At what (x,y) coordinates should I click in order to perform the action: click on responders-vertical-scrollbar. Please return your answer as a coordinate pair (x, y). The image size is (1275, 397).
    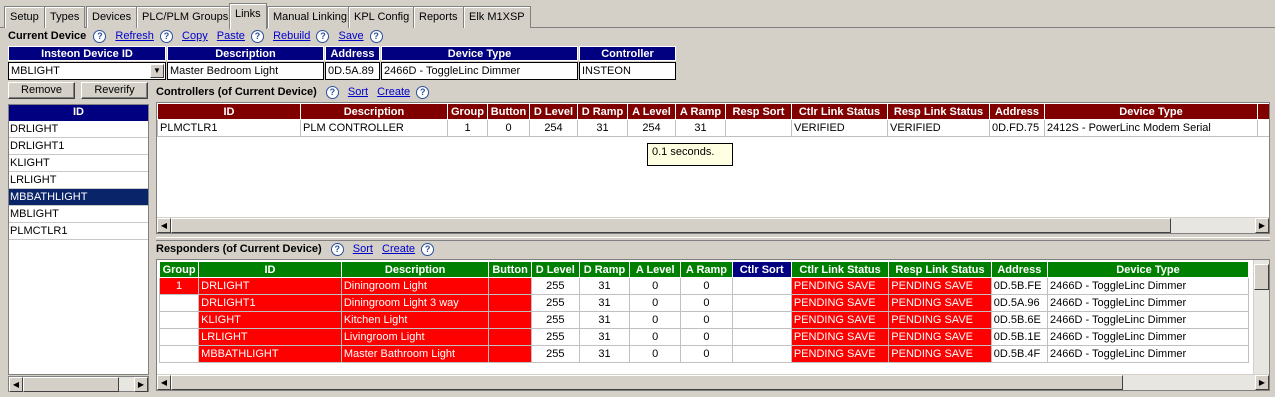
    Looking at the image, I should click on (1261, 317).